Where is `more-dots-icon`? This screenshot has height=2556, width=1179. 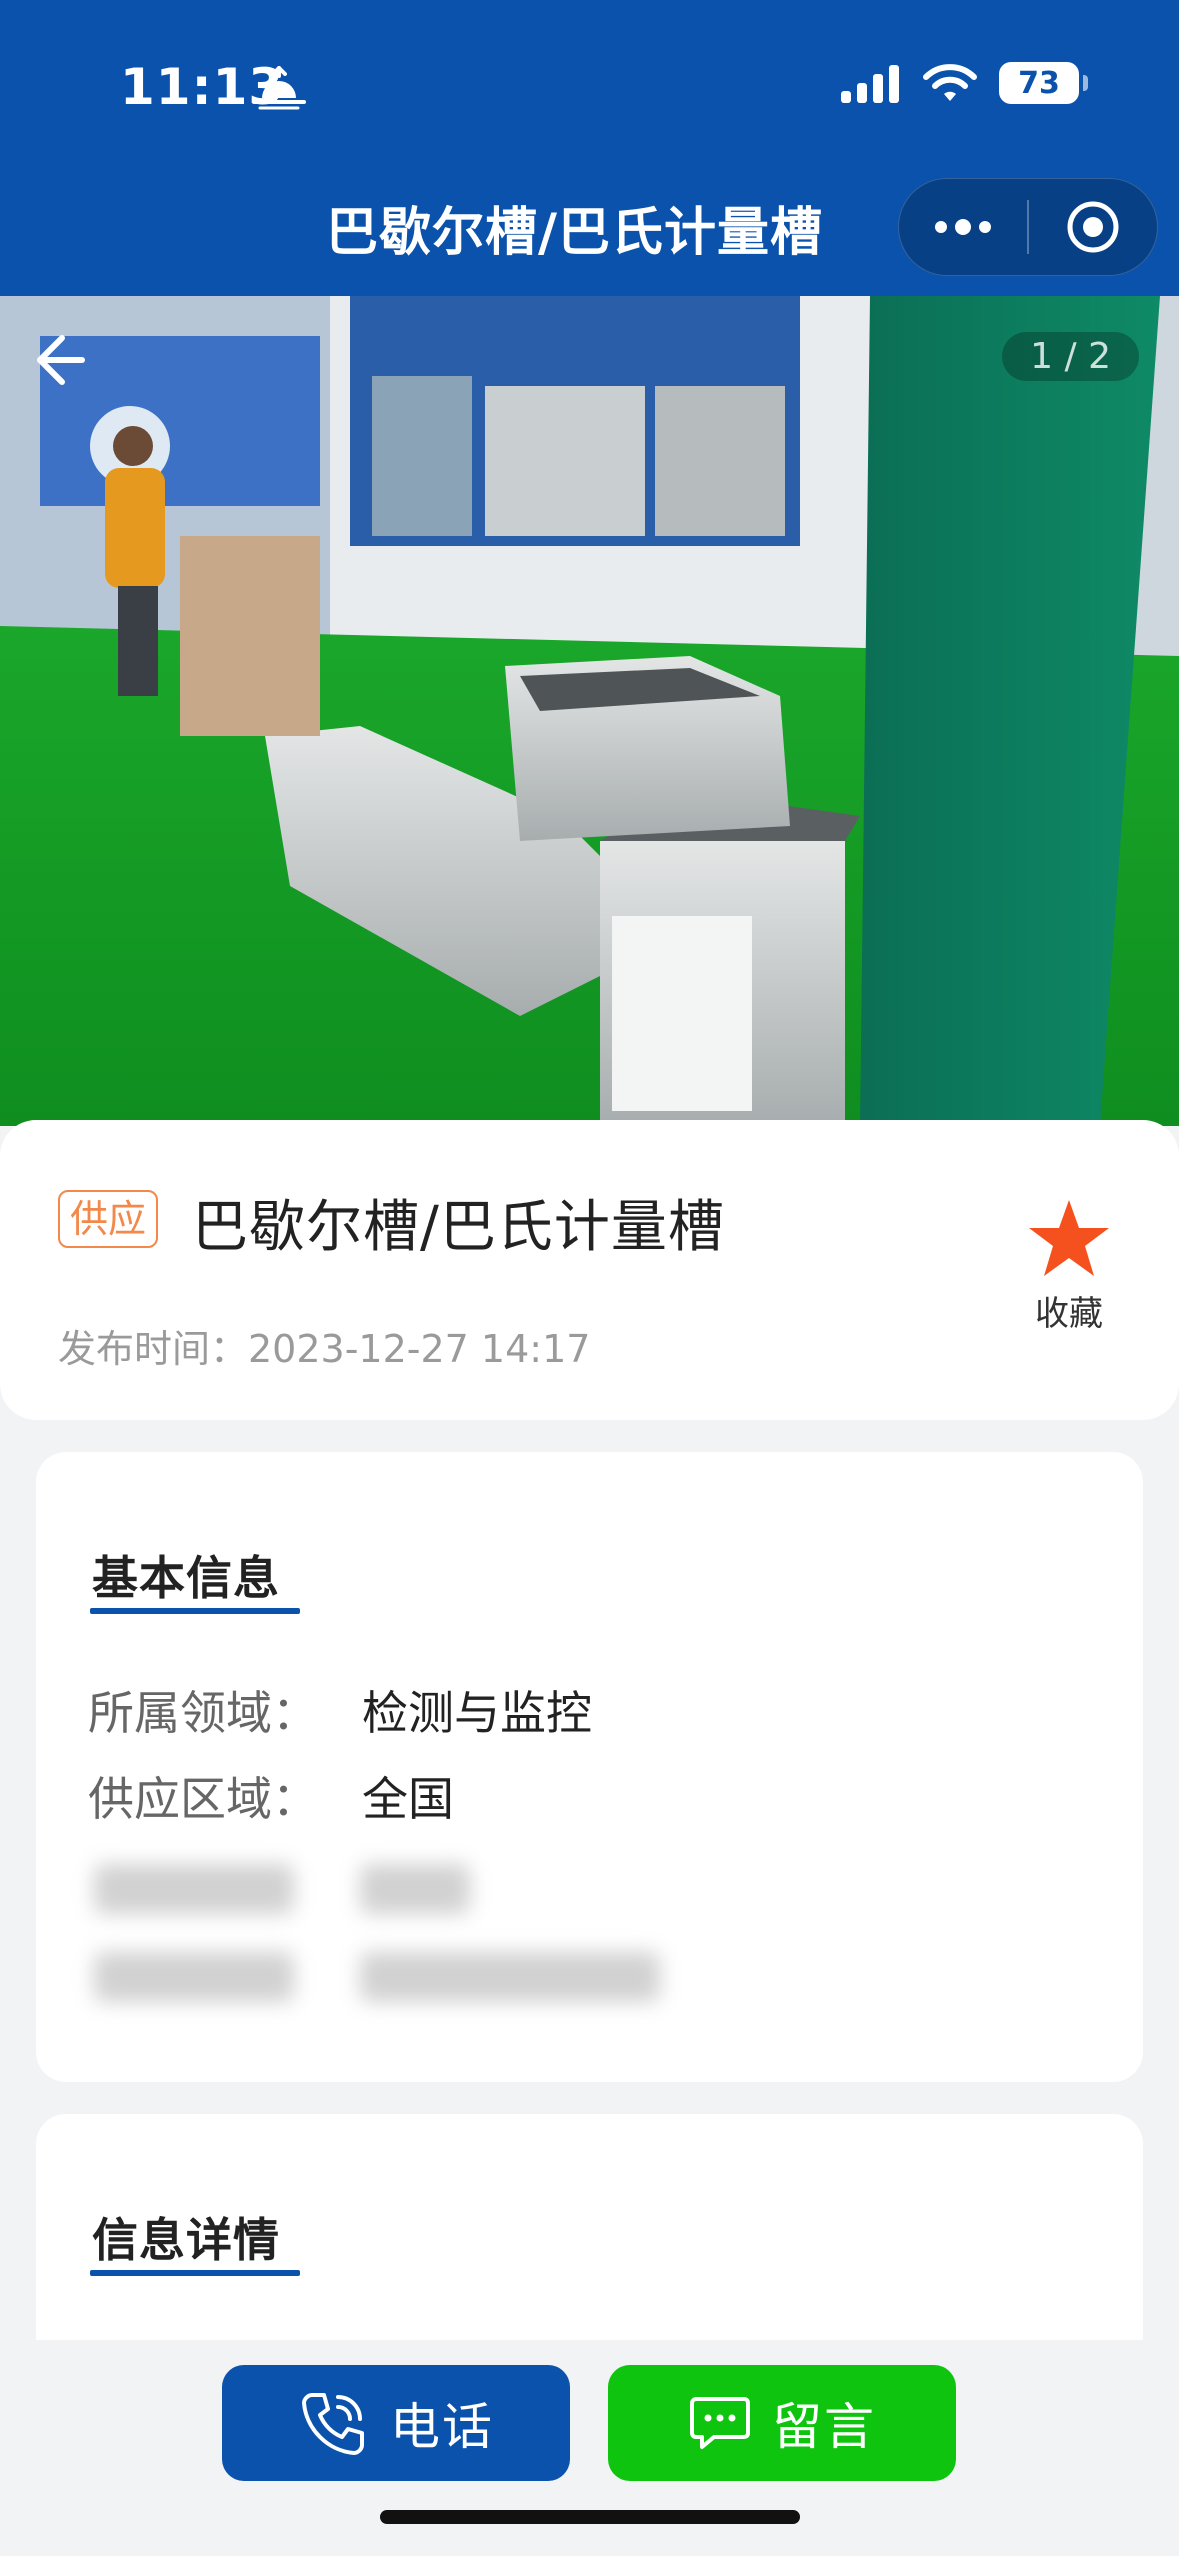
more-dots-icon is located at coordinates (963, 227).